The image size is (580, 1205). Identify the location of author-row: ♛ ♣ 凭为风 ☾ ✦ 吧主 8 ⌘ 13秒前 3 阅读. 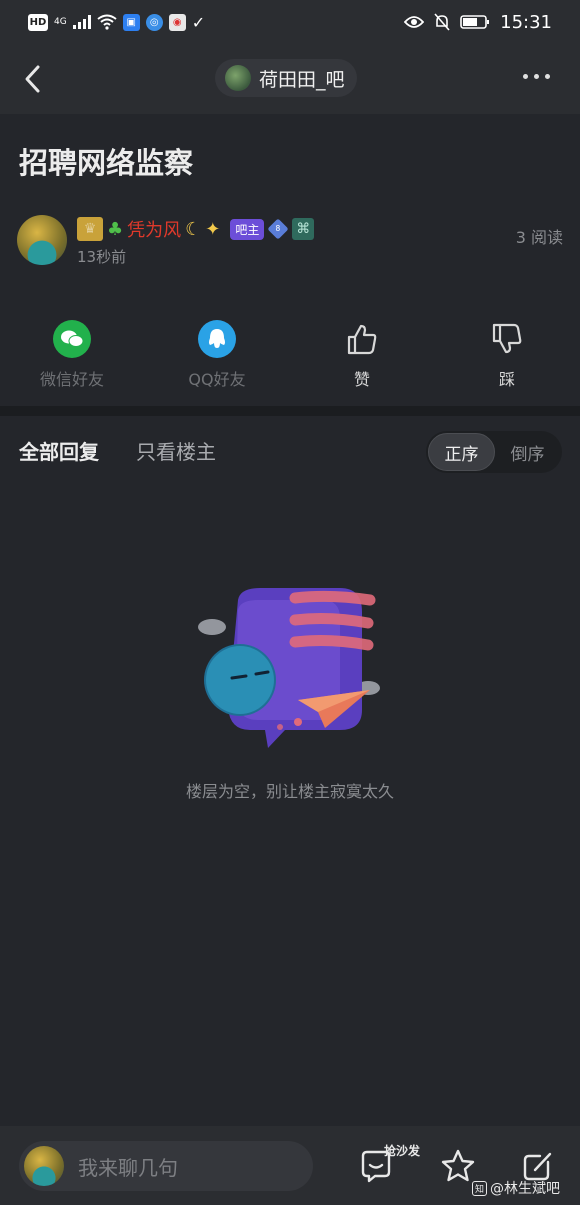
(290, 240).